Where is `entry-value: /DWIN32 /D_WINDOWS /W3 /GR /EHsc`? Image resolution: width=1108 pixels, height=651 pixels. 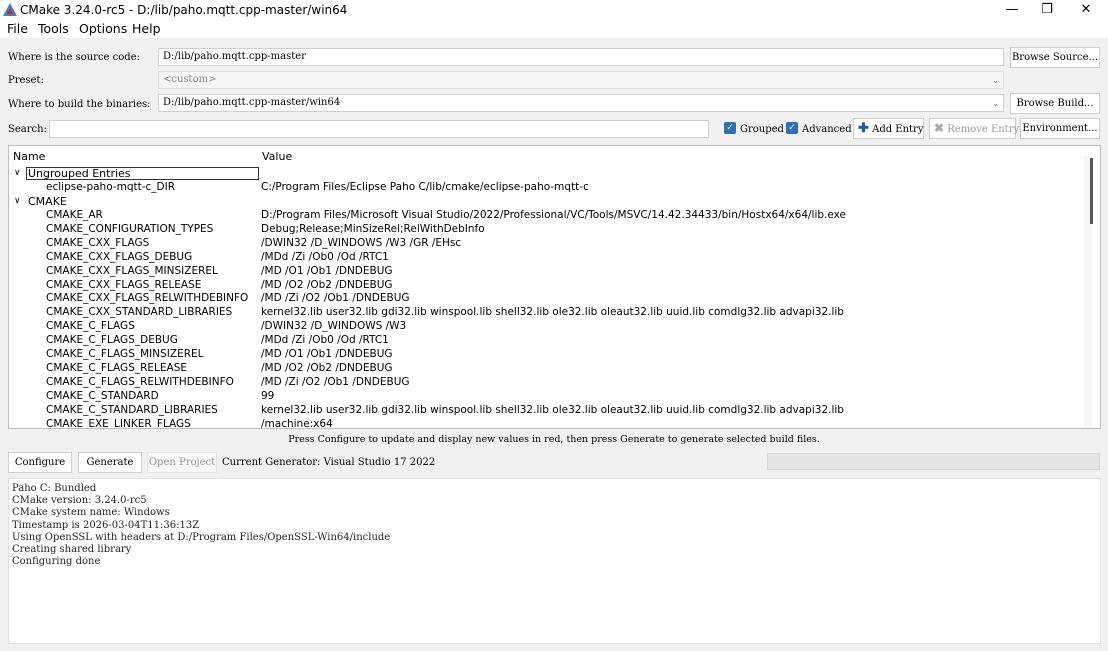 entry-value: /DWIN32 /D_WINDOWS /W3 /GR /EHsc is located at coordinates (361, 243).